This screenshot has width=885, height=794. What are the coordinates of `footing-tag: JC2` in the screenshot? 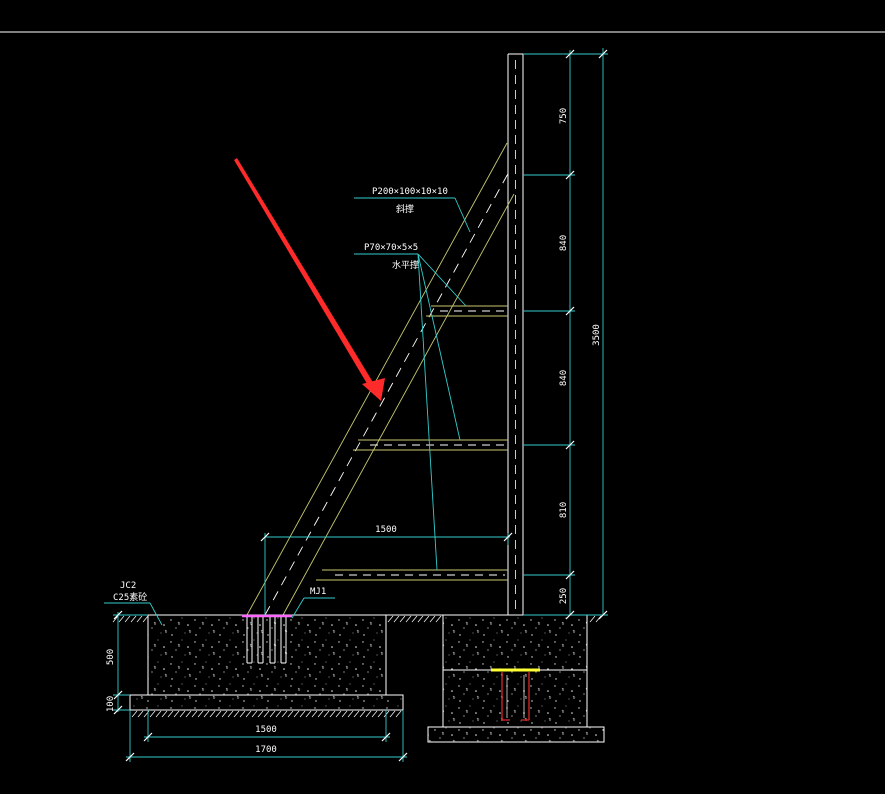 It's located at (128, 586).